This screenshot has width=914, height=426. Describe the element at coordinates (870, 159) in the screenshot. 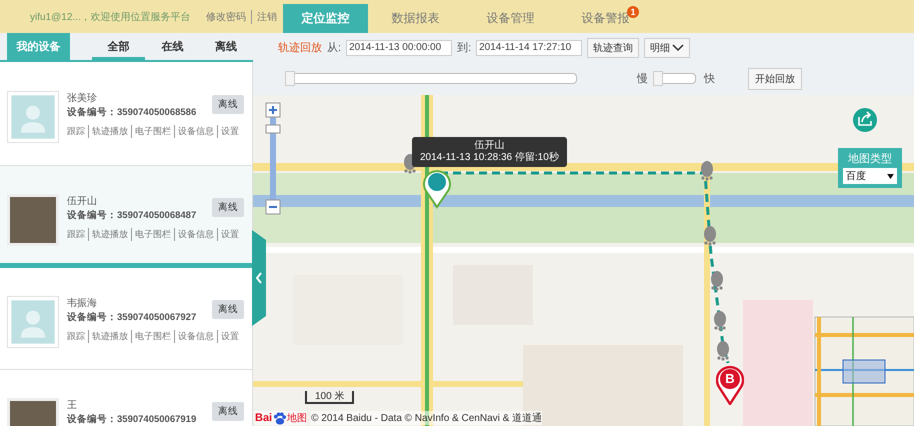

I see `map-type-label: 地图类型` at that location.